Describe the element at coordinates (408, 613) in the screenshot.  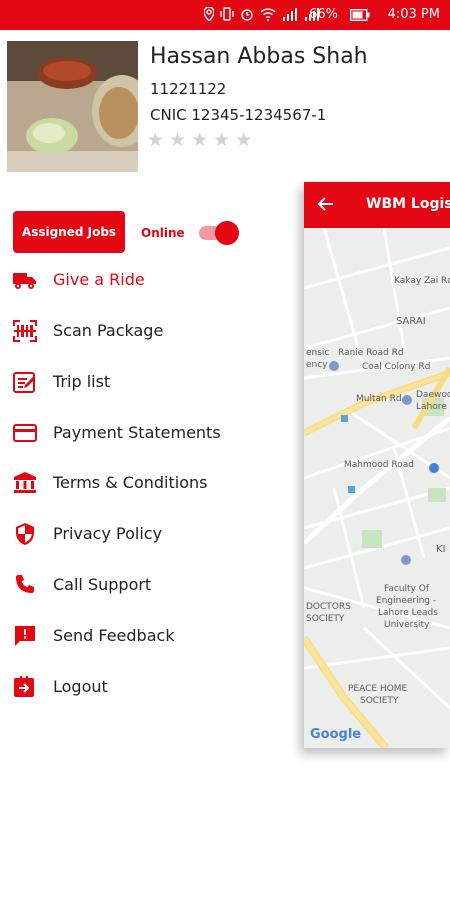
I see `map-label: Lahore Leads` at that location.